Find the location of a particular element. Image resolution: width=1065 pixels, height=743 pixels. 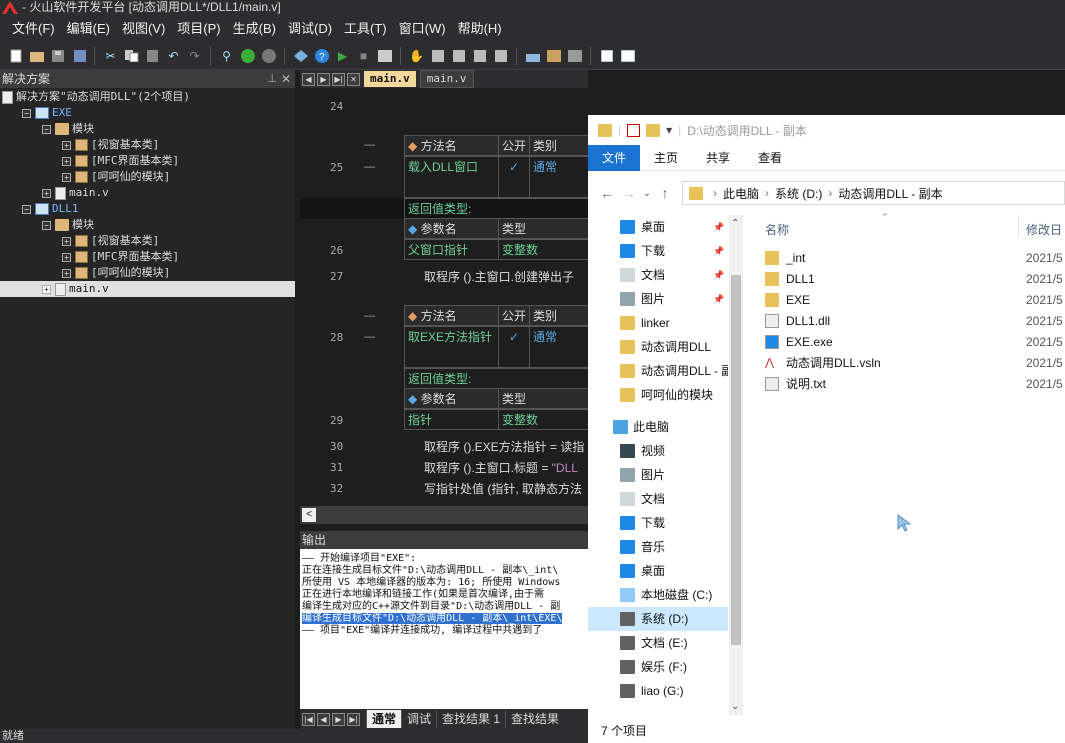

column-header-date: 修改日 is located at coordinates (1044, 229).